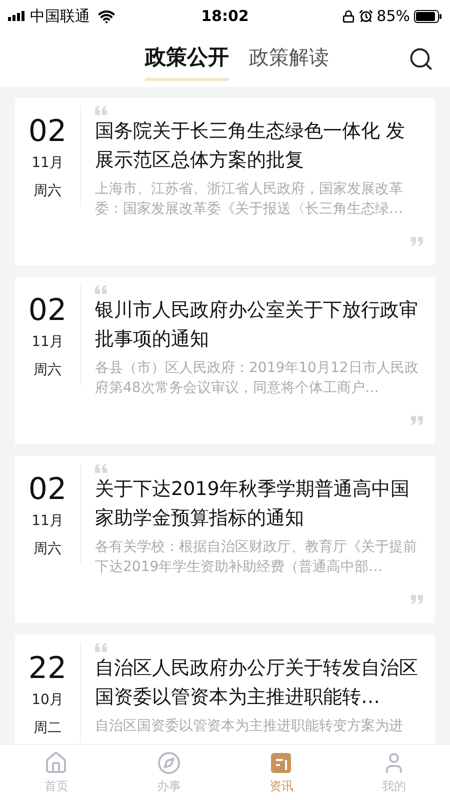 This screenshot has width=450, height=800. I want to click on carrier-name: 中国联通, so click(60, 16).